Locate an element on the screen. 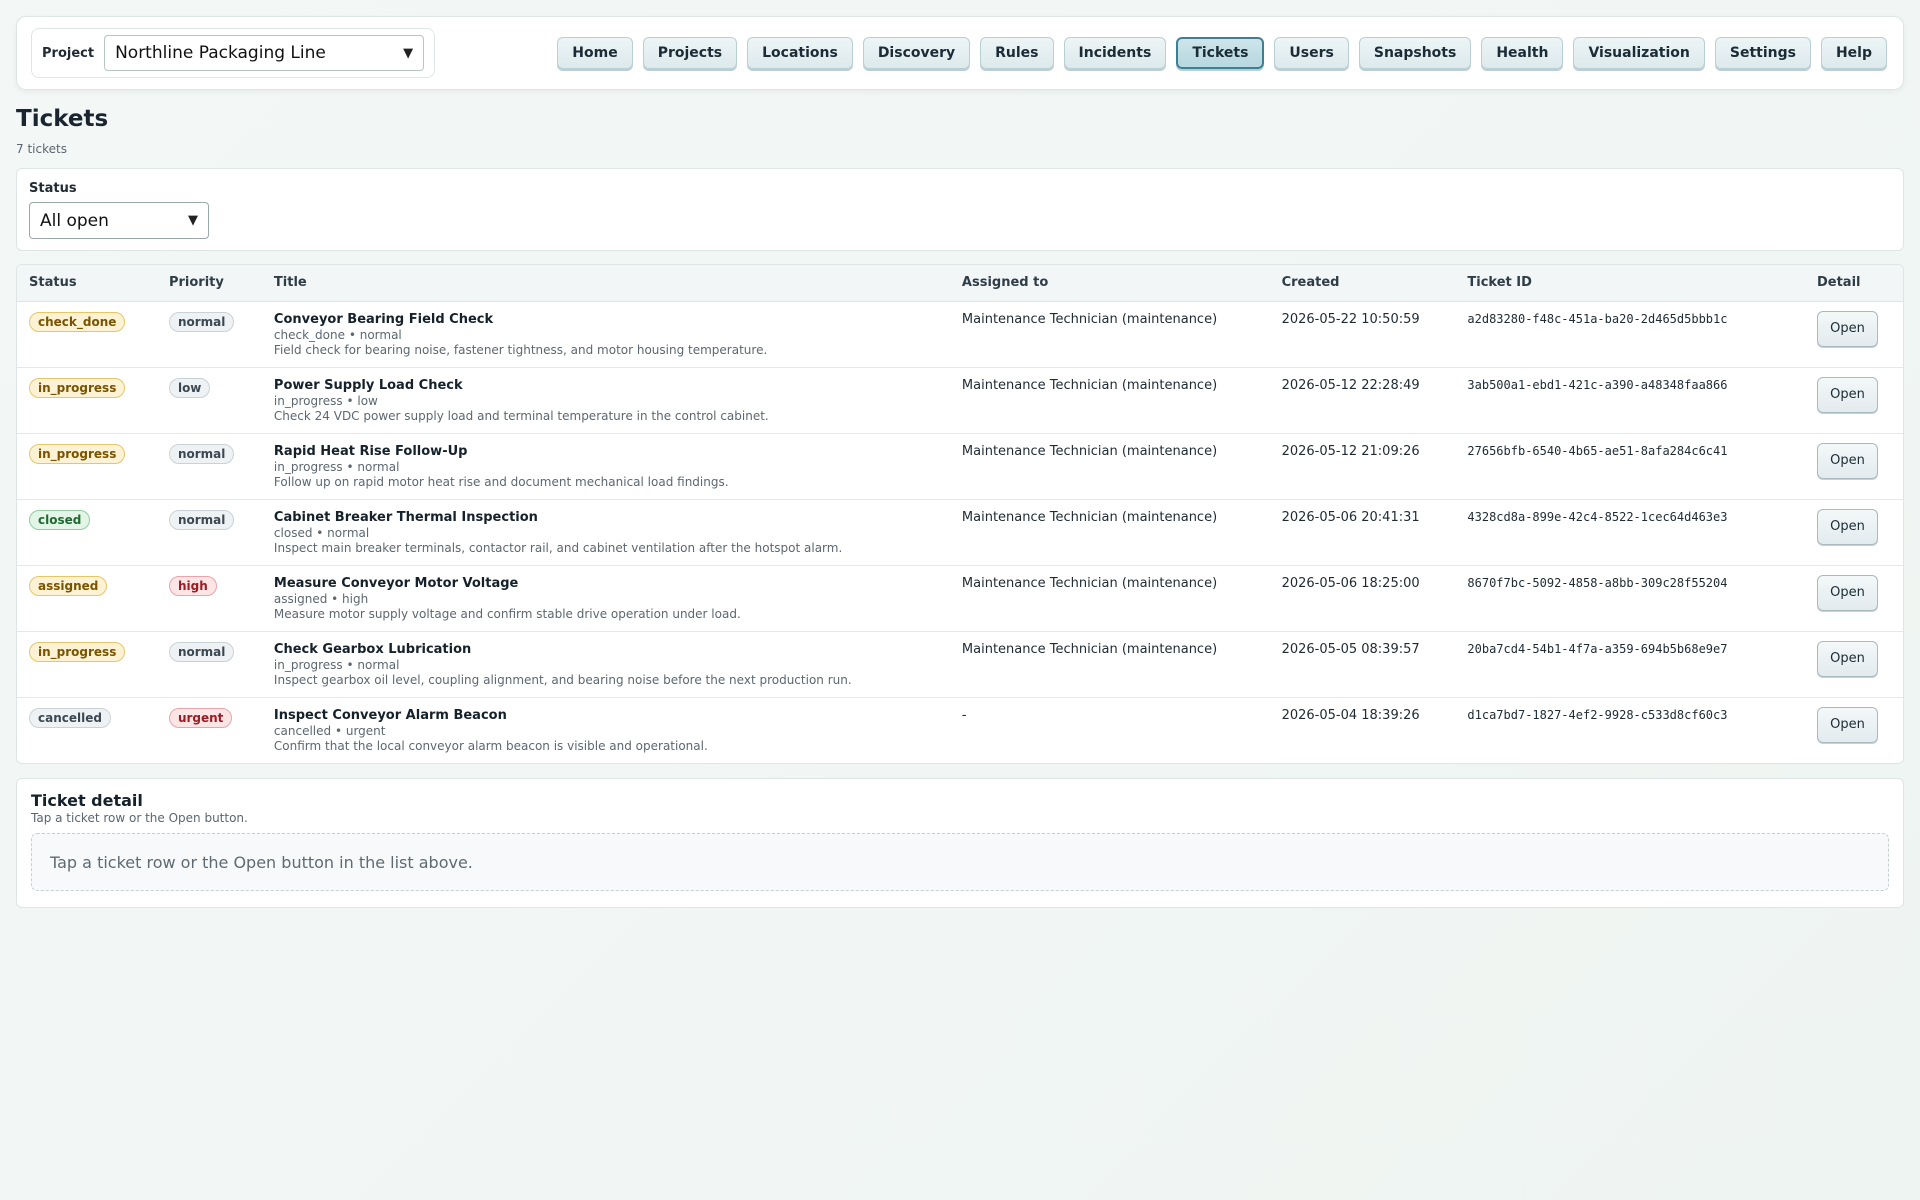 The height and width of the screenshot is (1200, 1920). detail-subtitle: Tap a ticket row or the Open button. is located at coordinates (139, 818).